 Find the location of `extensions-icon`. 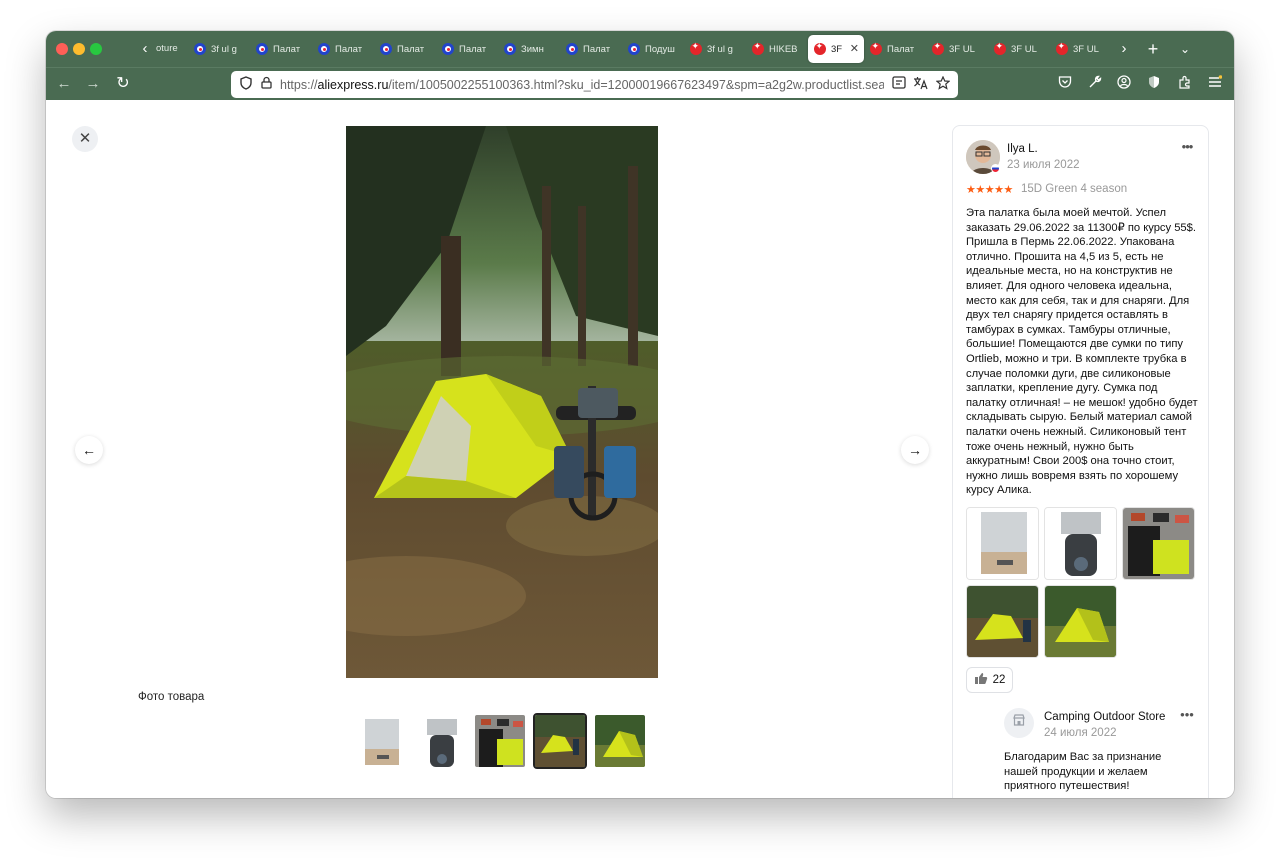

extensions-icon is located at coordinates (1185, 84).